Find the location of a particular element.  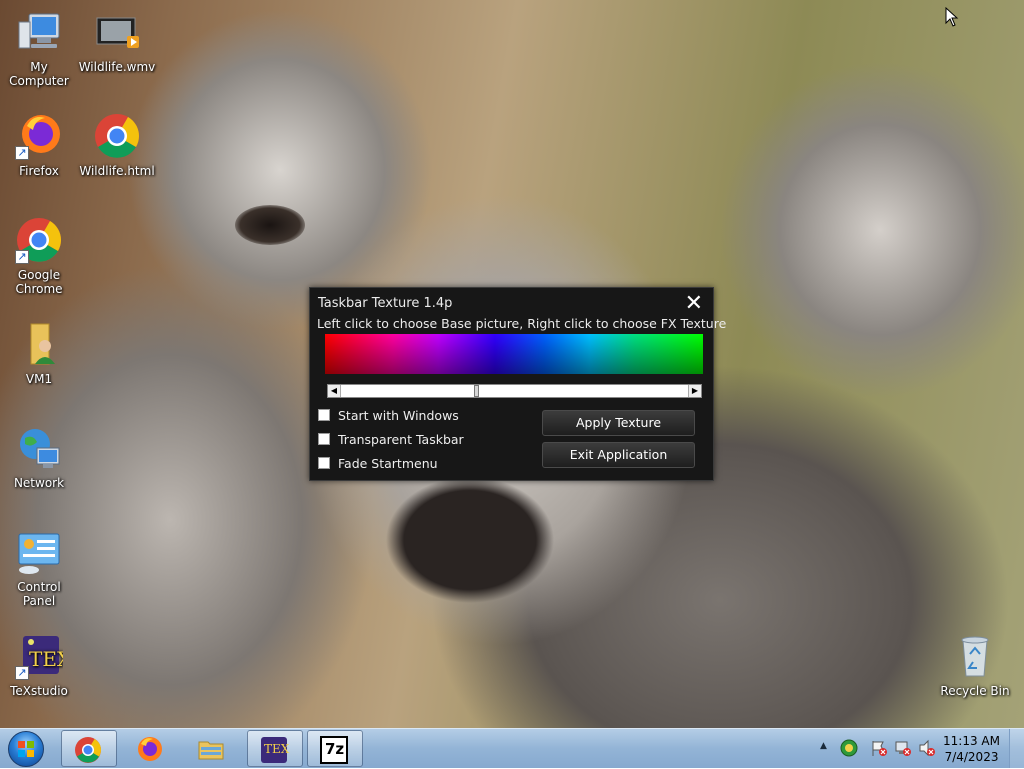

checkbox-label: Fade Startmenu is located at coordinates (388, 463).